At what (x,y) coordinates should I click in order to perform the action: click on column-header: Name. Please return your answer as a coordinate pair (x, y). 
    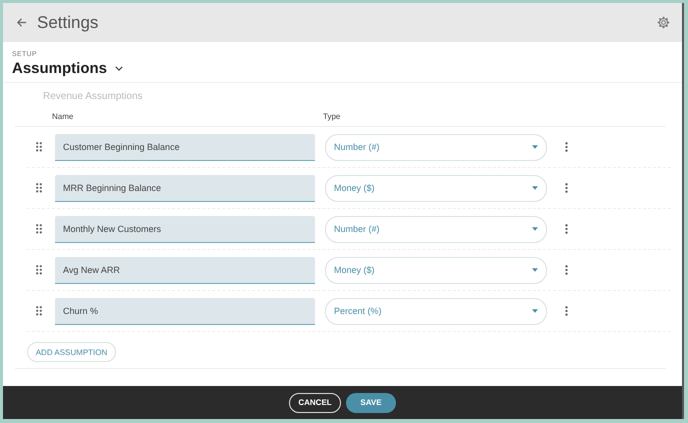
    Looking at the image, I should click on (63, 116).